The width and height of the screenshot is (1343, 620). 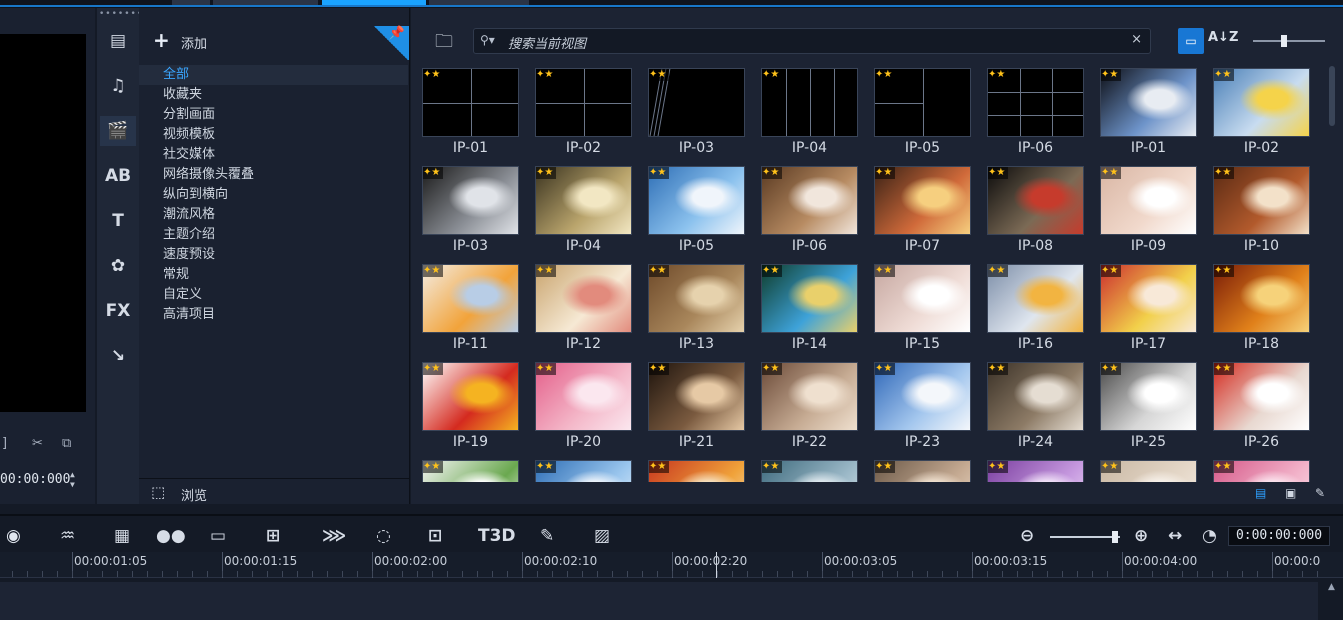 I want to click on add-category-button: + 添加, so click(x=274, y=41).